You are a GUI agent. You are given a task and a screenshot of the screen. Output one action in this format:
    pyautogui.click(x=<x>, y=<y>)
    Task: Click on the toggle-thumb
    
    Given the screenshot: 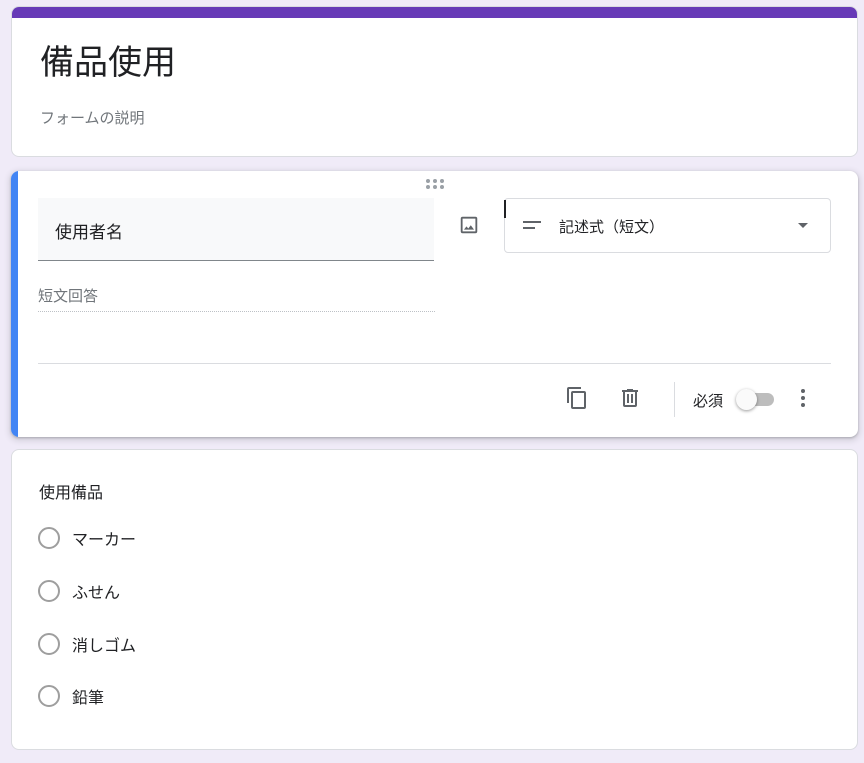 What is the action you would take?
    pyautogui.click(x=746, y=399)
    